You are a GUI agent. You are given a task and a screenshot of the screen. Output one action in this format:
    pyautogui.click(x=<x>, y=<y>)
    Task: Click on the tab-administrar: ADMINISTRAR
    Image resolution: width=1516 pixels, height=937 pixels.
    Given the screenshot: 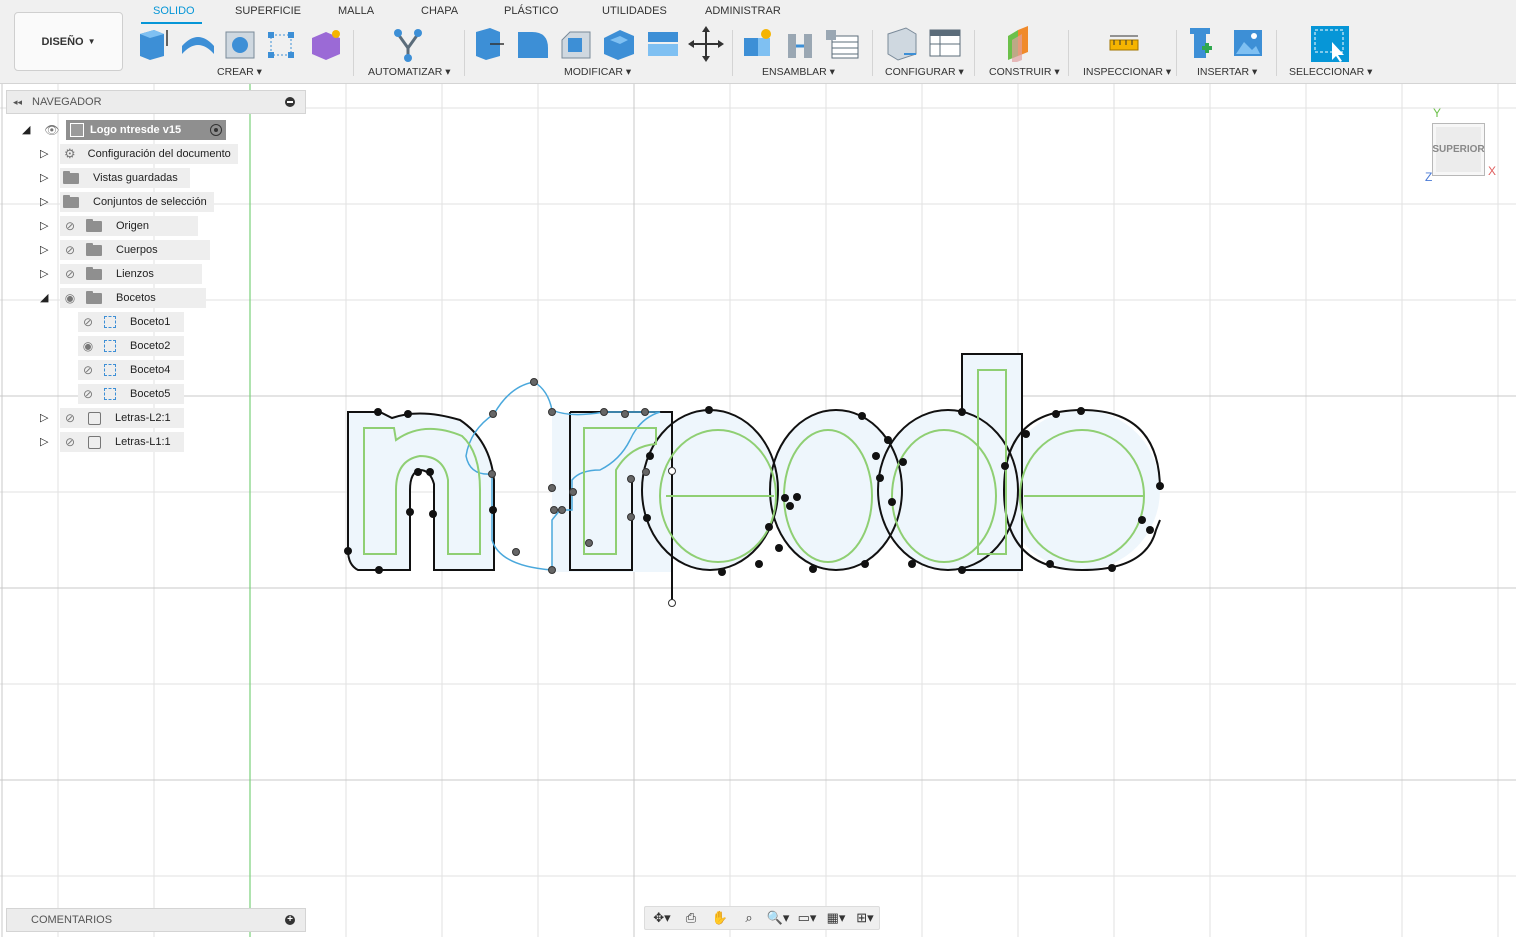 What is the action you would take?
    pyautogui.click(x=743, y=11)
    